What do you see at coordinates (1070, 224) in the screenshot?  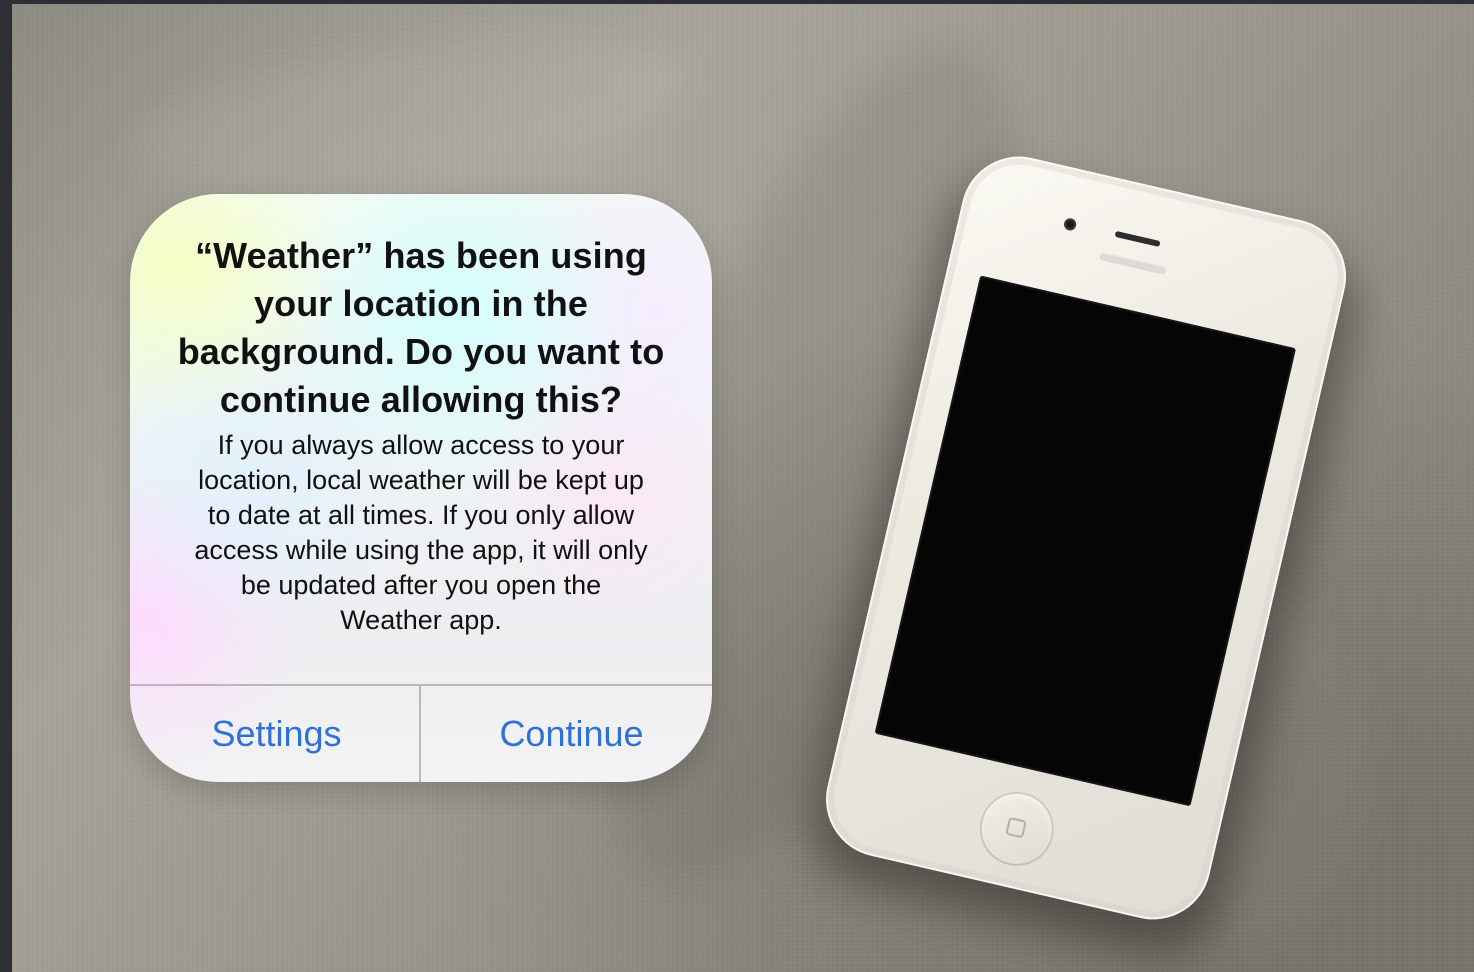 I see `camera-icon` at bounding box center [1070, 224].